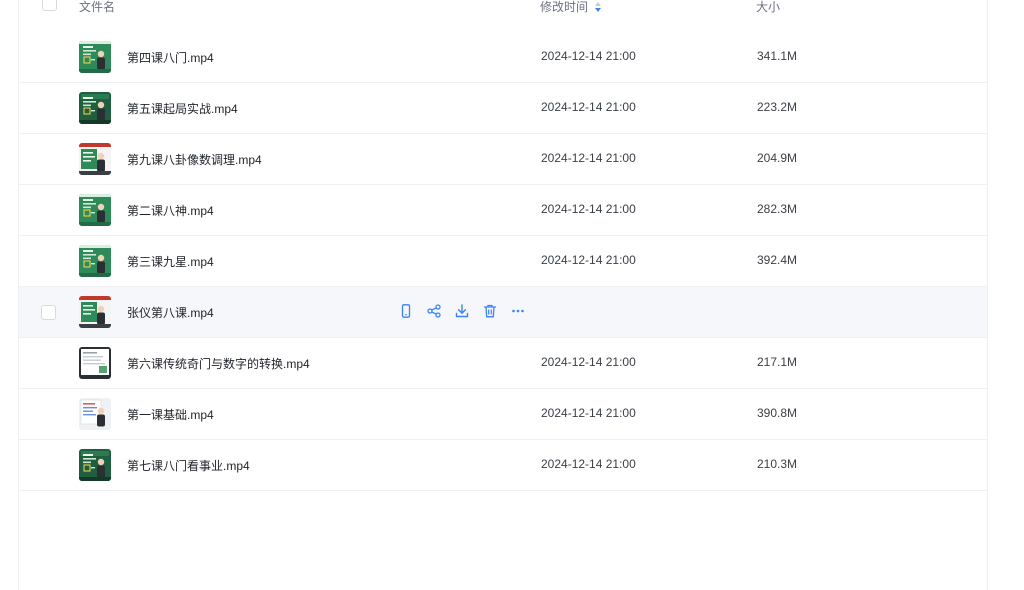 This screenshot has height=590, width=1024. I want to click on select-all-checkbox, so click(49, 5).